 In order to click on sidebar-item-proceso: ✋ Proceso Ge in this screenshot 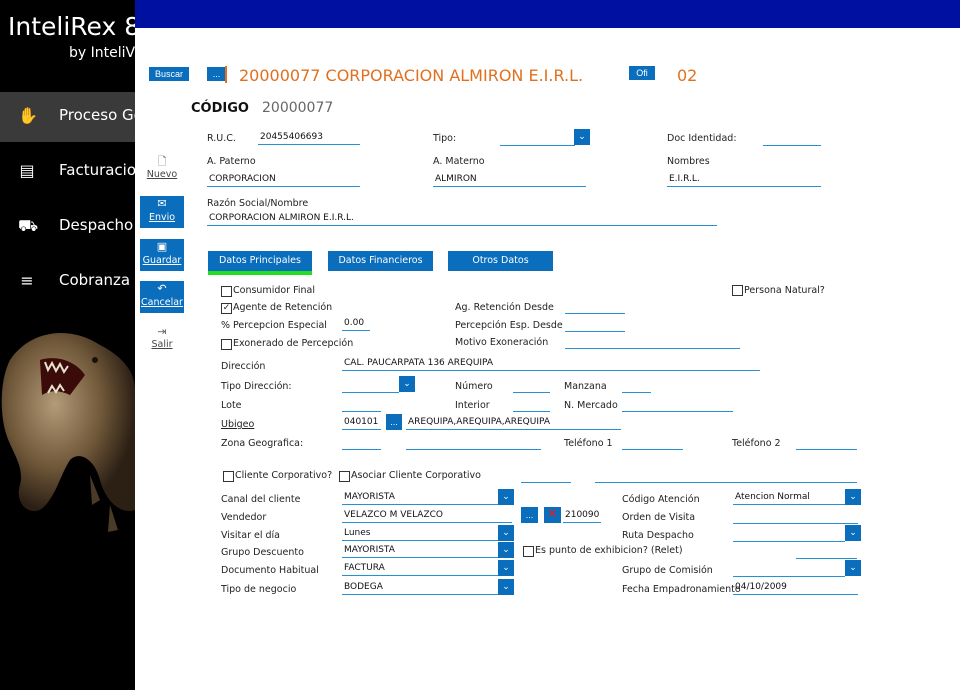, I will do `click(71, 117)`.